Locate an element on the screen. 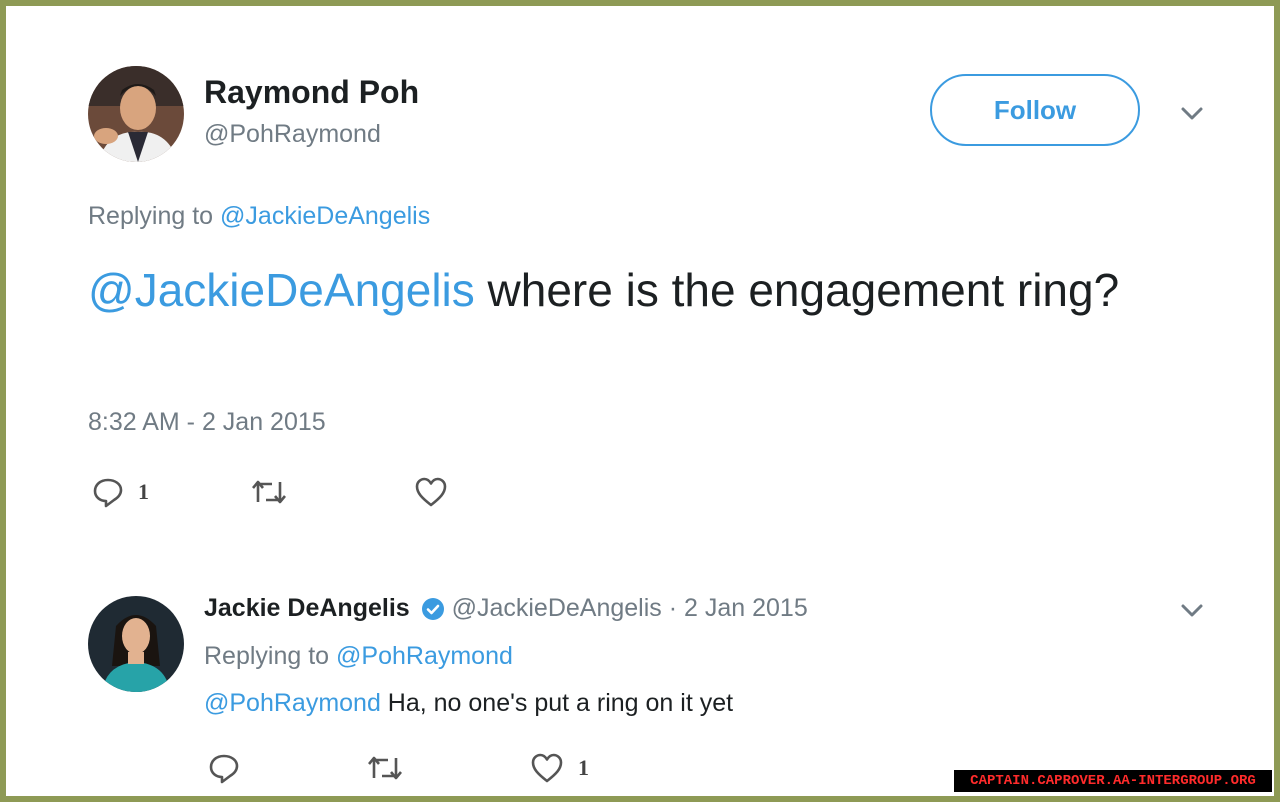  follow-button: Follow is located at coordinates (1035, 110).